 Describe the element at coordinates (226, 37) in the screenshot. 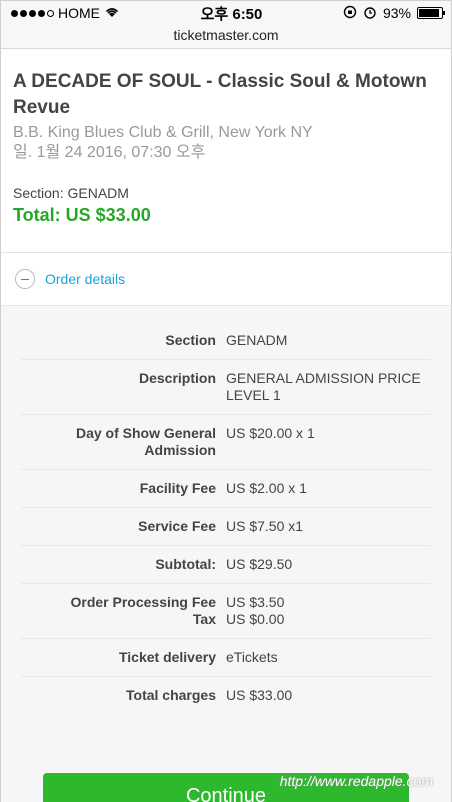

I see `address-bar: ticketmaster.com` at that location.